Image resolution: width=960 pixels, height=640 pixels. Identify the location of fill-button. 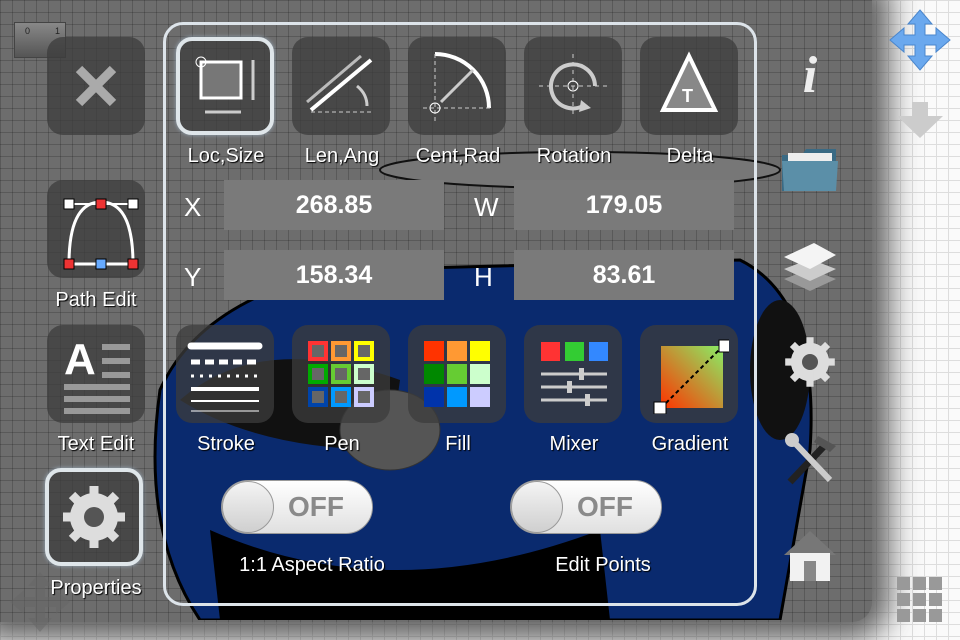
(457, 374).